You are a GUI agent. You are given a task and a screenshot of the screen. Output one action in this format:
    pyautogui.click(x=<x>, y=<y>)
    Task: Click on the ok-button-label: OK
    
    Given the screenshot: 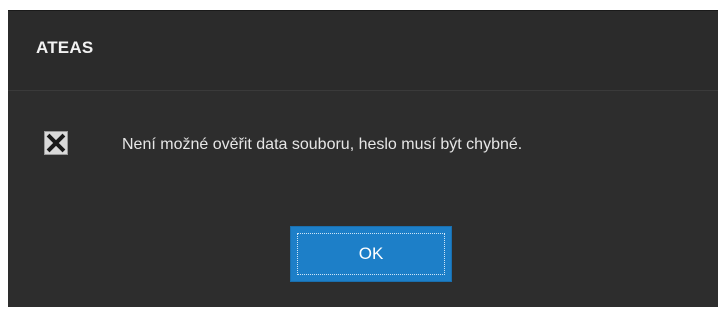 What is the action you would take?
    pyautogui.click(x=371, y=253)
    